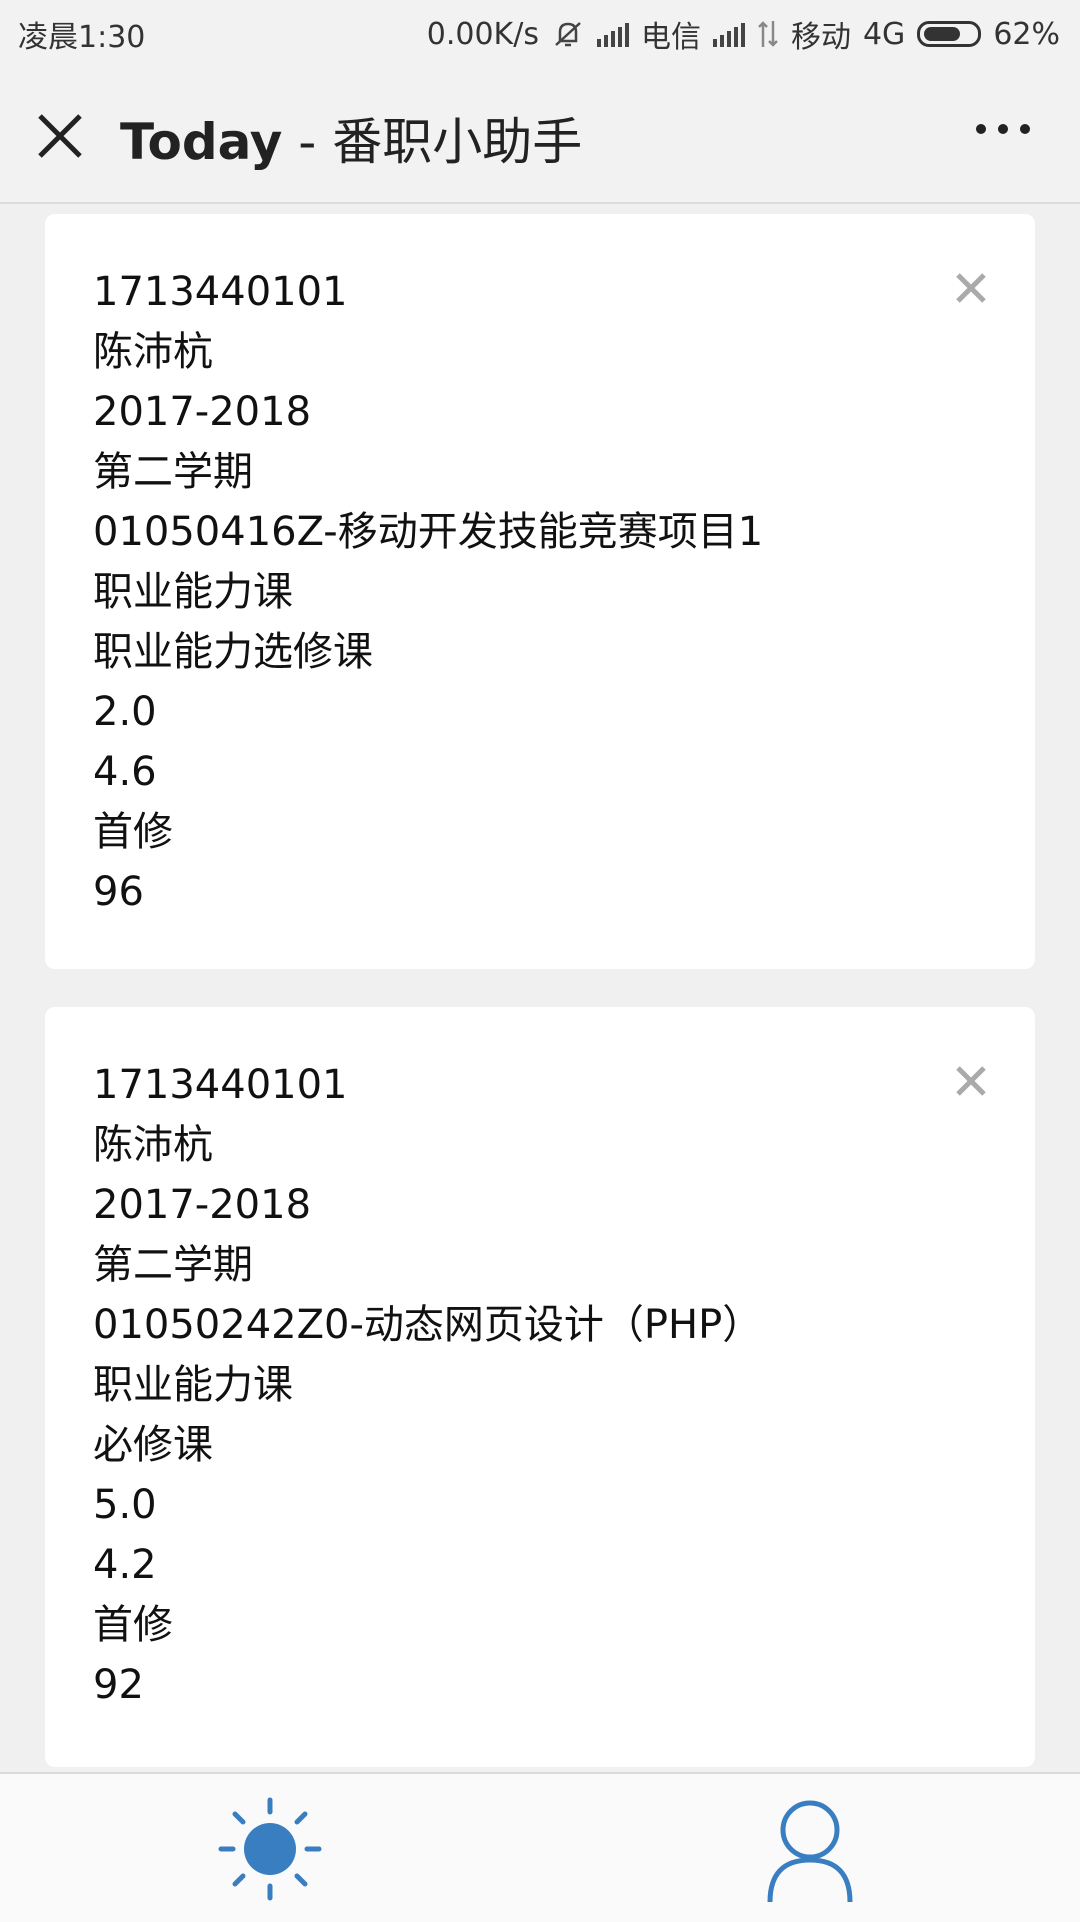 The width and height of the screenshot is (1080, 1922). What do you see at coordinates (1026, 34) in the screenshot?
I see `battery-percent: 62%` at bounding box center [1026, 34].